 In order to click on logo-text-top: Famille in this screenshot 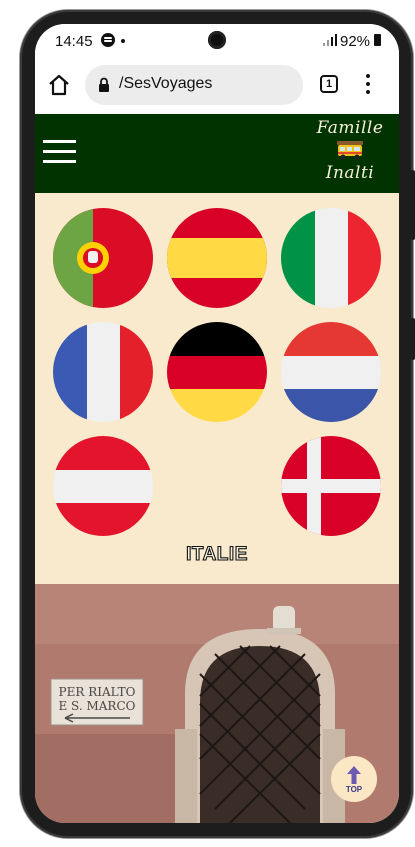, I will do `click(350, 128)`.